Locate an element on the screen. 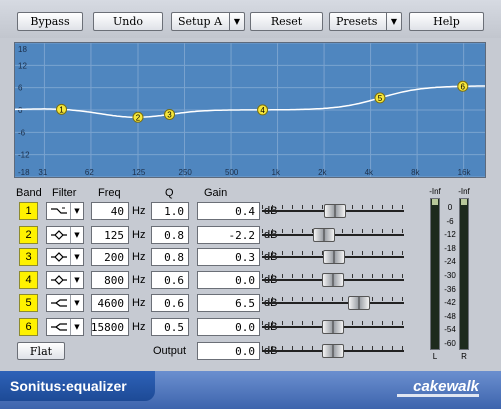 This screenshot has height=409, width=501. gain-field-1: 0.4 is located at coordinates (228, 211).